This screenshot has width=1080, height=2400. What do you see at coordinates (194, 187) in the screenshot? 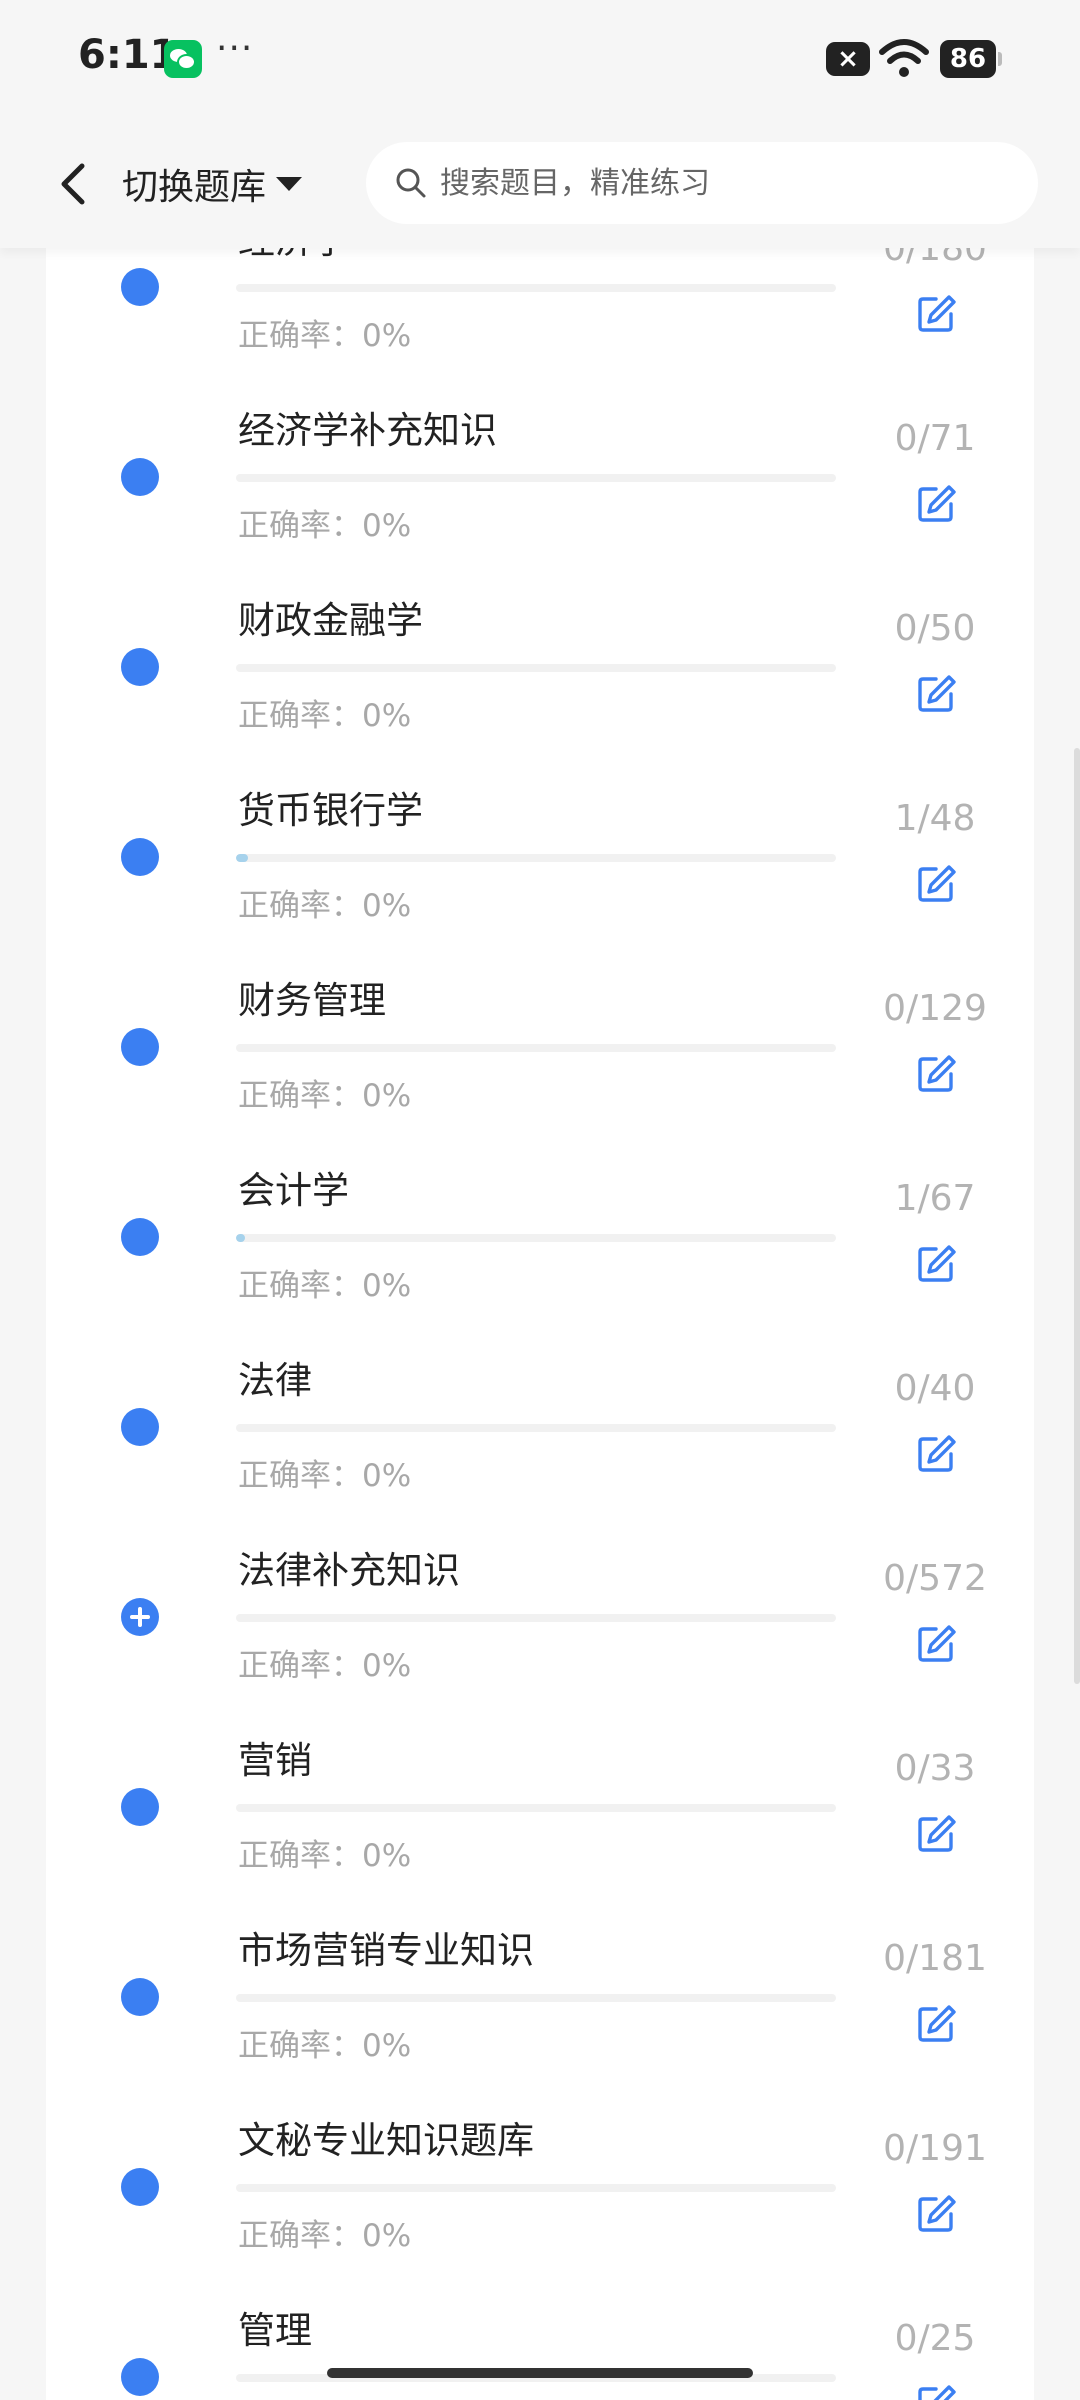
I see `switch-bank-label: 切换题库` at bounding box center [194, 187].